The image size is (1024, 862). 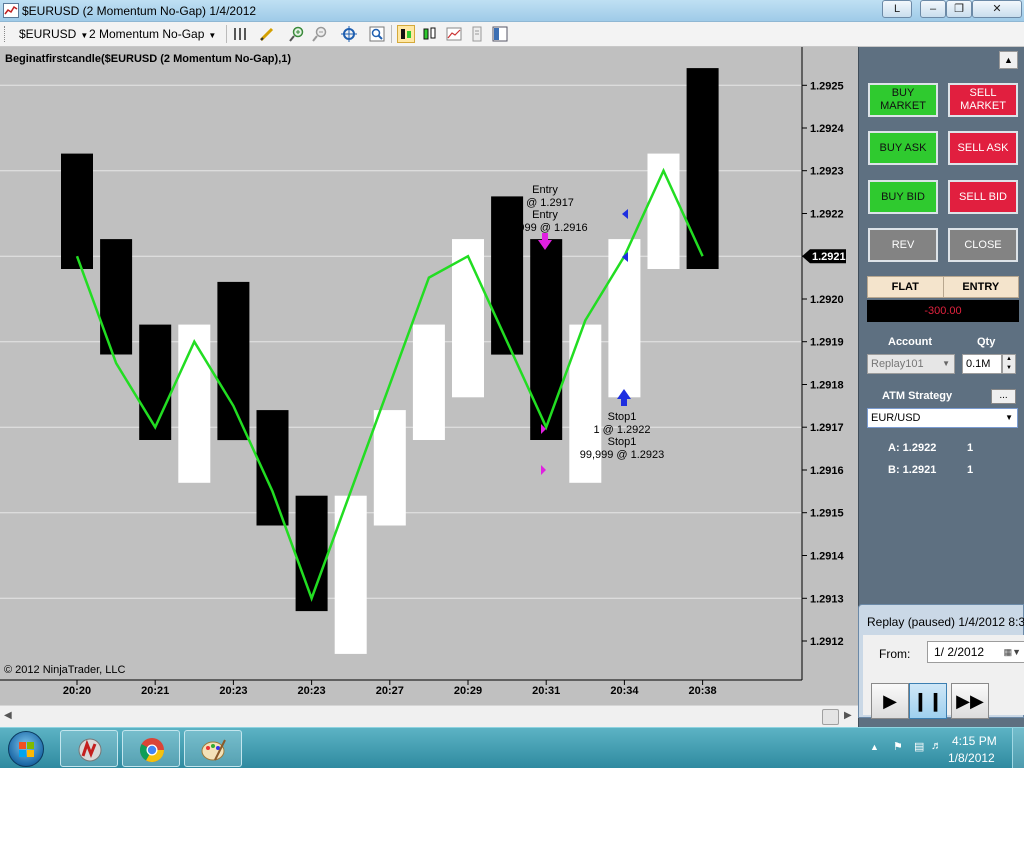 What do you see at coordinates (226, 34) in the screenshot?
I see `toolbar-separator` at bounding box center [226, 34].